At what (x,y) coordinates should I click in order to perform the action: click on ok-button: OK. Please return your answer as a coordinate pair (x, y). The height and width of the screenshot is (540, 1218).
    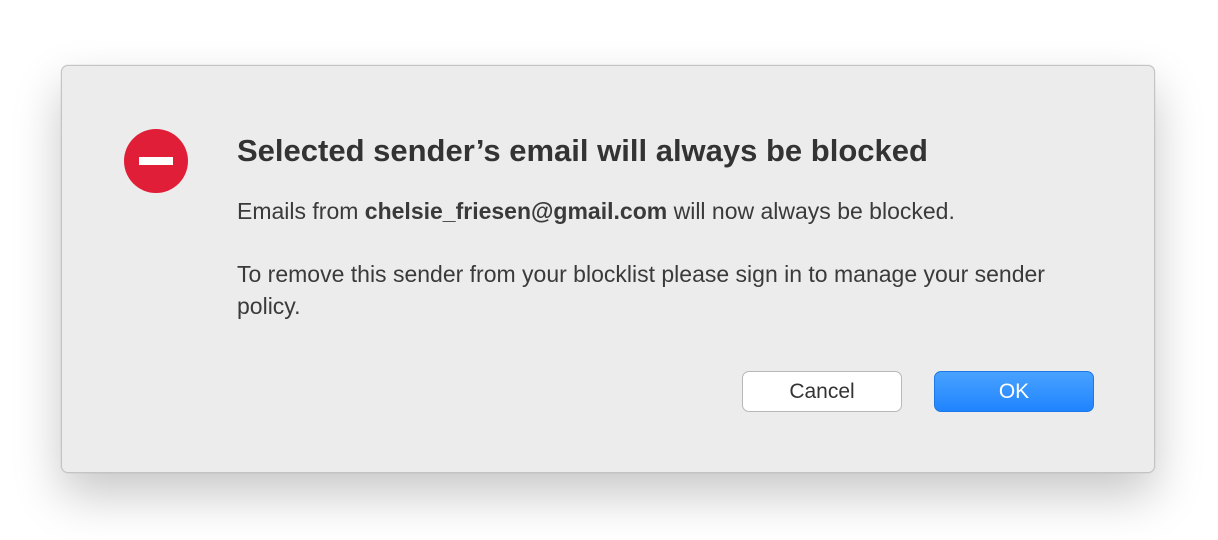
    Looking at the image, I should click on (1014, 391).